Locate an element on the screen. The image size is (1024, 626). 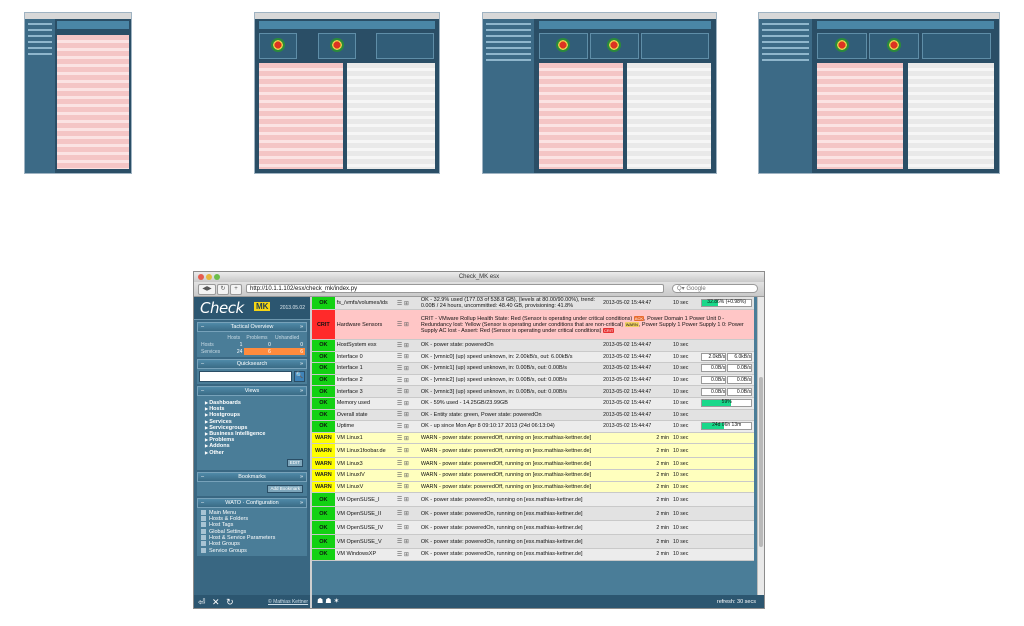
service-name: Overall state is located at coordinates (364, 415).